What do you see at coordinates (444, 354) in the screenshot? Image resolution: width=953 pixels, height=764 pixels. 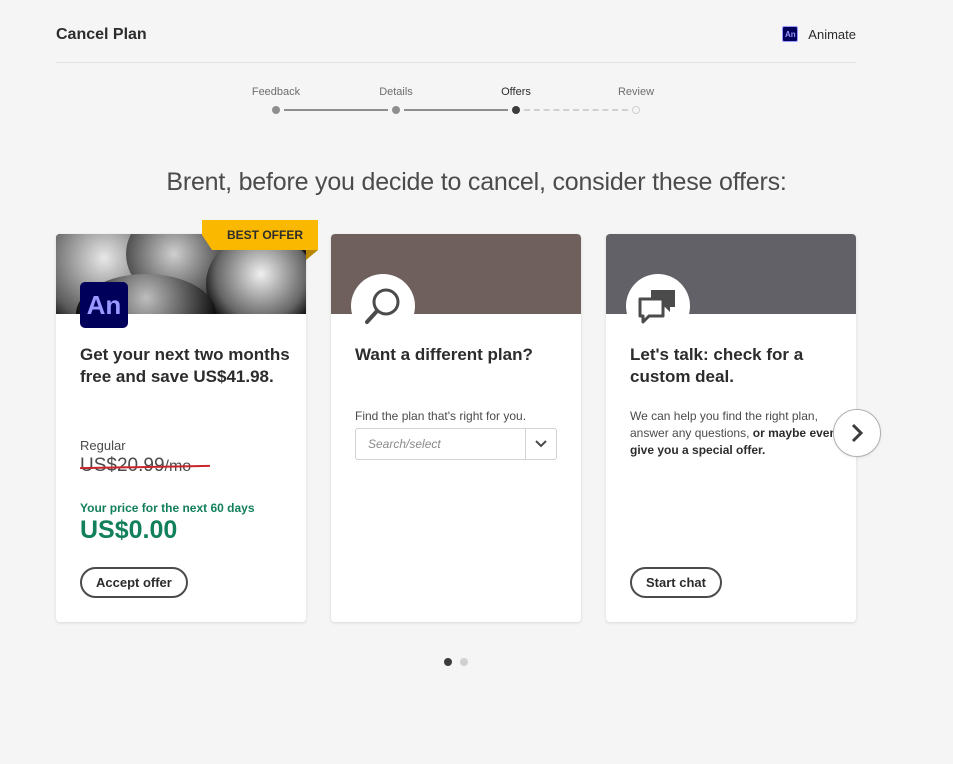 I see `offer-title: Want a different plan?` at bounding box center [444, 354].